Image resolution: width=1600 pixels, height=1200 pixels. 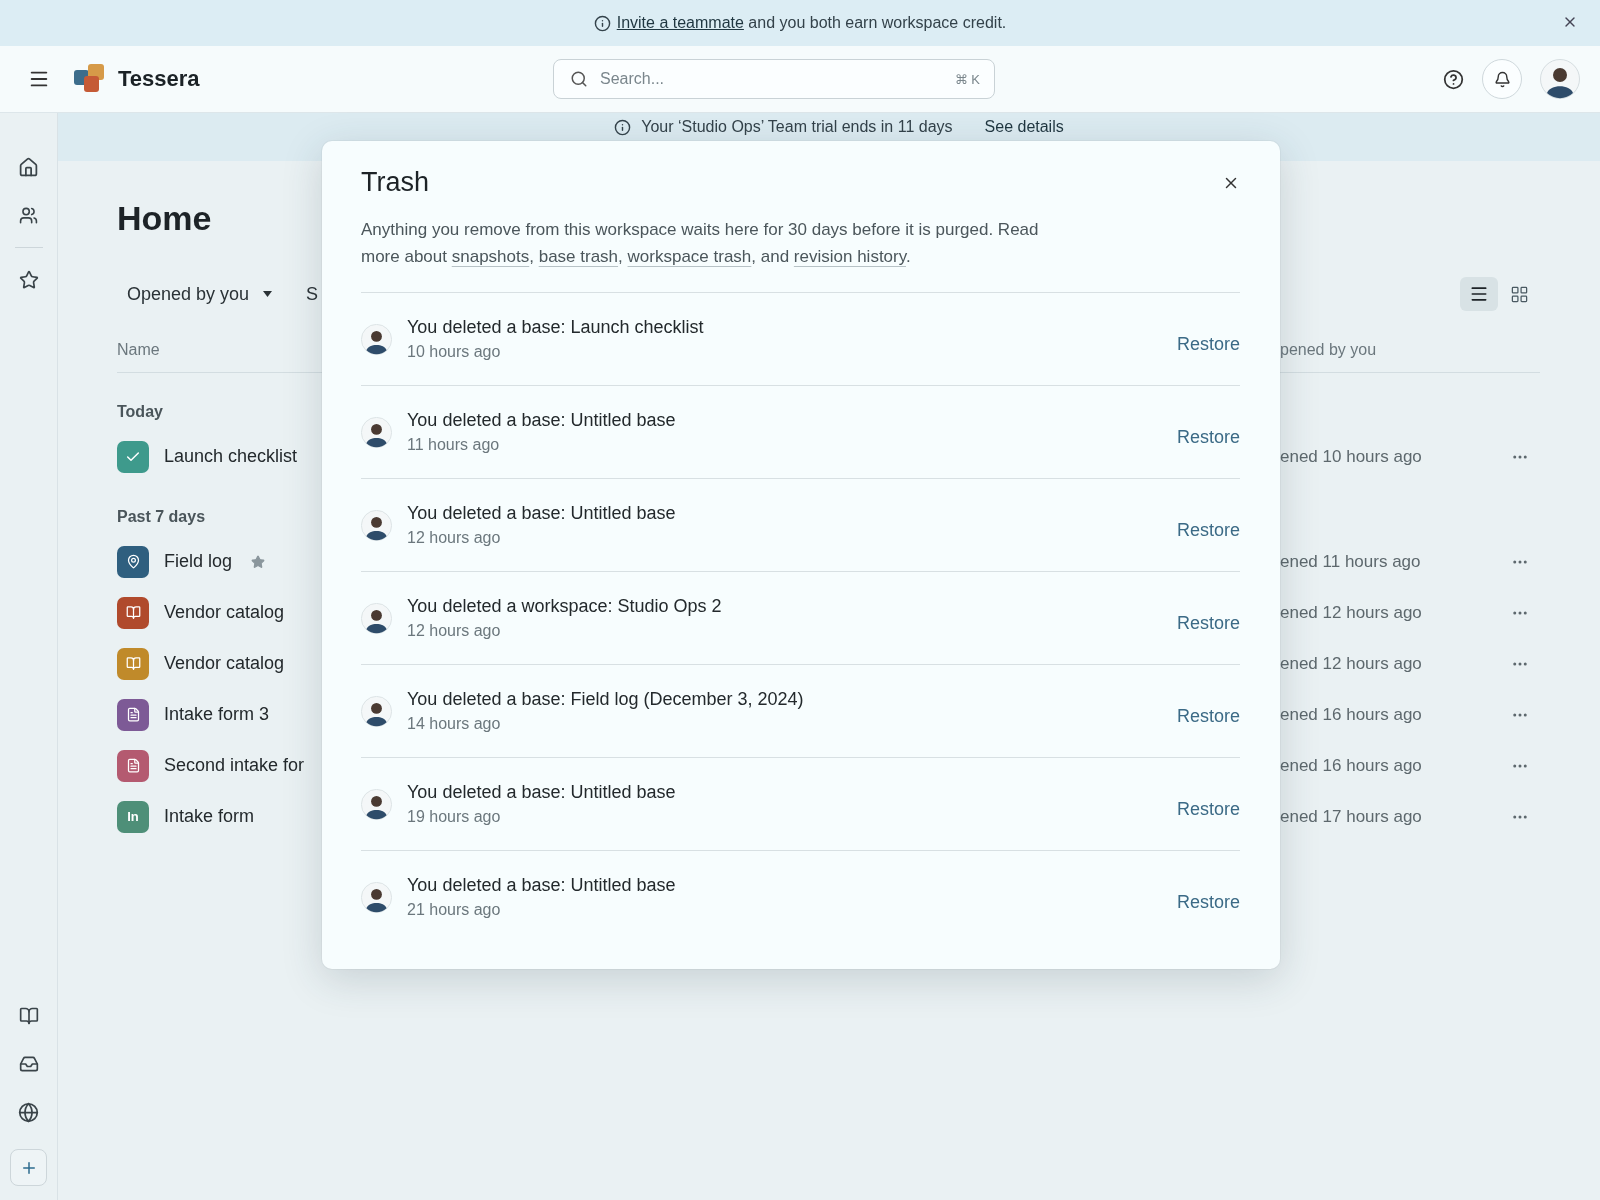 What do you see at coordinates (231, 456) in the screenshot?
I see `item-name: Launch checklist` at bounding box center [231, 456].